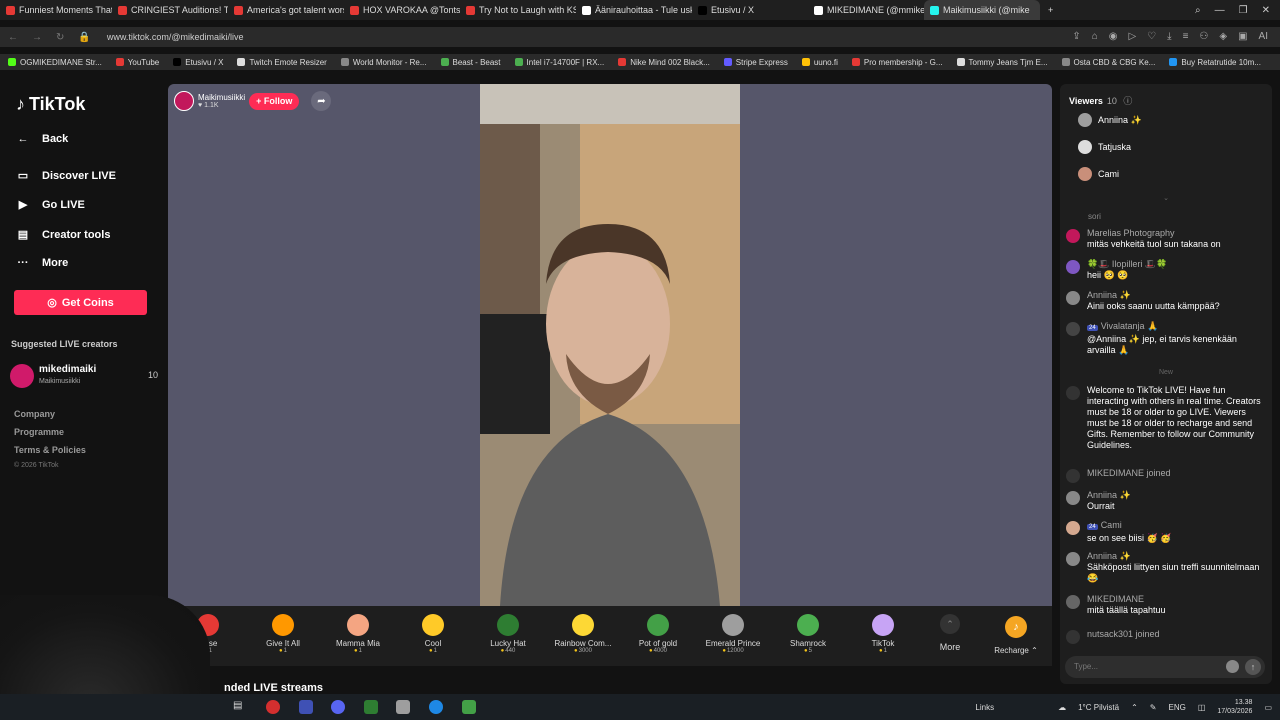  I want to click on bookmark-item: Etusivu / X, so click(198, 62).